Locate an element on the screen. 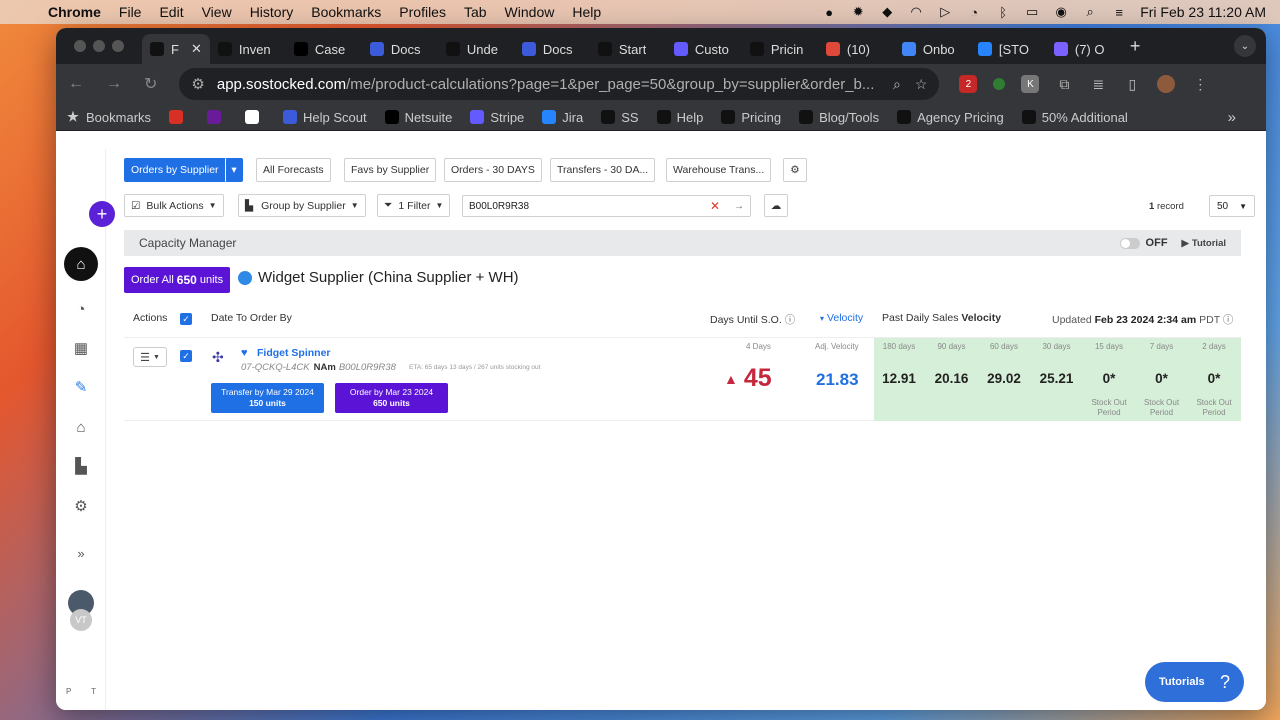 Image resolution: width=1280 pixels, height=720 pixels. bookmark-item: ★ Bookmarks is located at coordinates (108, 117).